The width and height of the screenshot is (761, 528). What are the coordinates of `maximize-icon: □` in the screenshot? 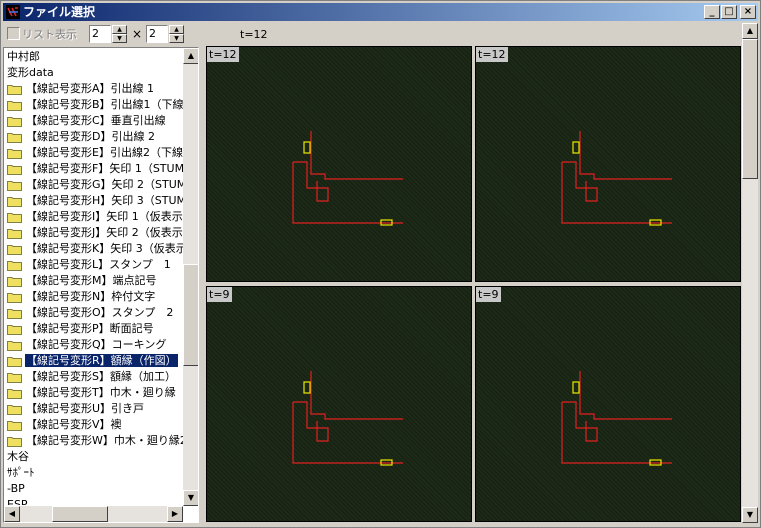 It's located at (729, 11).